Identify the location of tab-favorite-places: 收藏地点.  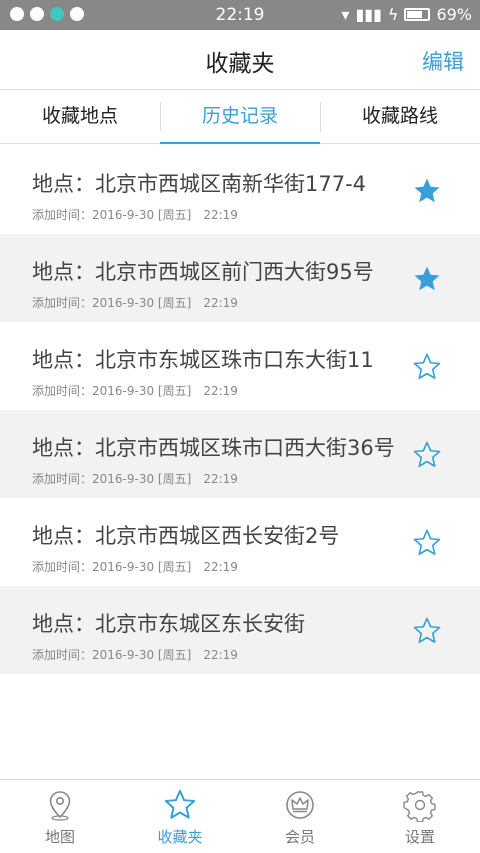
(80, 116).